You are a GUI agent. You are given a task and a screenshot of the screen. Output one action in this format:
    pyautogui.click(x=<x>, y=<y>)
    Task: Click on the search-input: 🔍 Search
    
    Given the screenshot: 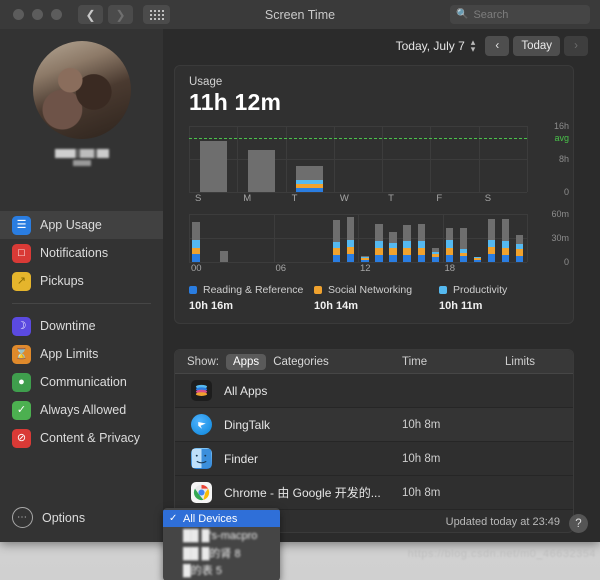 What is the action you would take?
    pyautogui.click(x=520, y=14)
    